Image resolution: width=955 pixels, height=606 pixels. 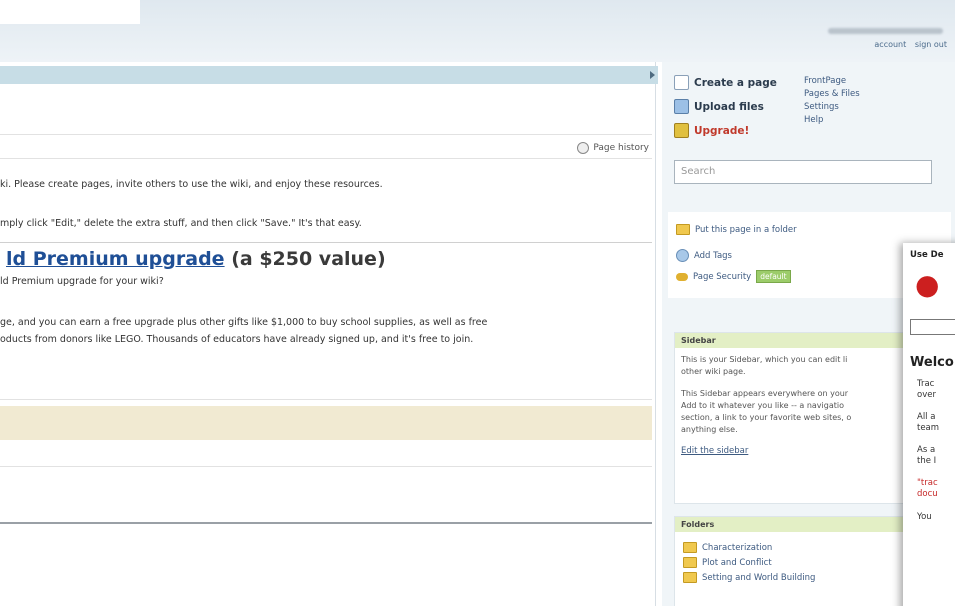 I want to click on create-page-label: Create a page, so click(x=735, y=82).